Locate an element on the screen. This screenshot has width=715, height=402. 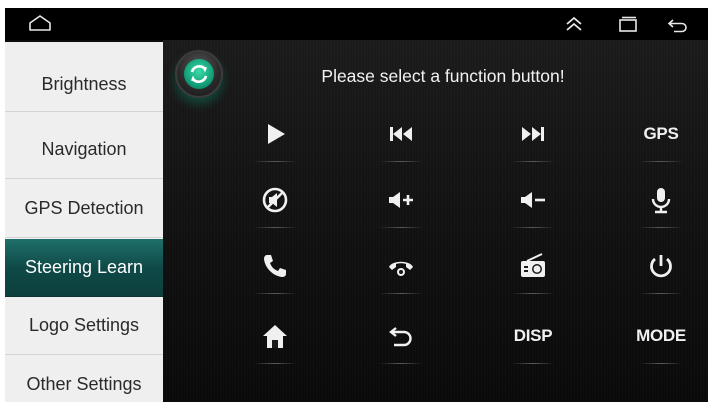
return-icon is located at coordinates (400, 337).